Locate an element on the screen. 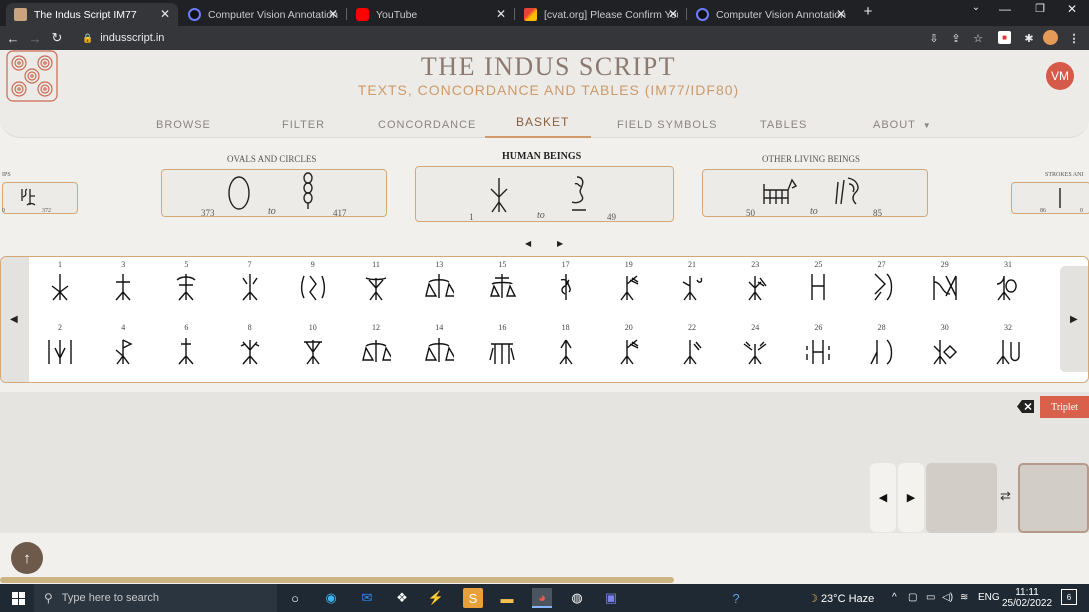 The image size is (1089, 612). wifi-icon: ≋ is located at coordinates (964, 597).